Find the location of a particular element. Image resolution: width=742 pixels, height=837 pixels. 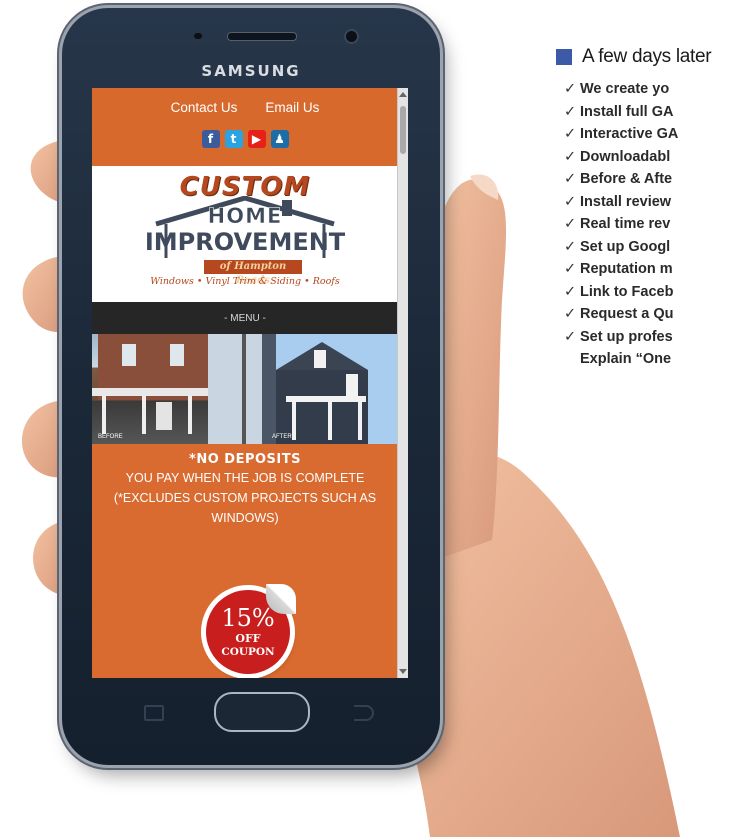

scrollbar is located at coordinates (402, 383).